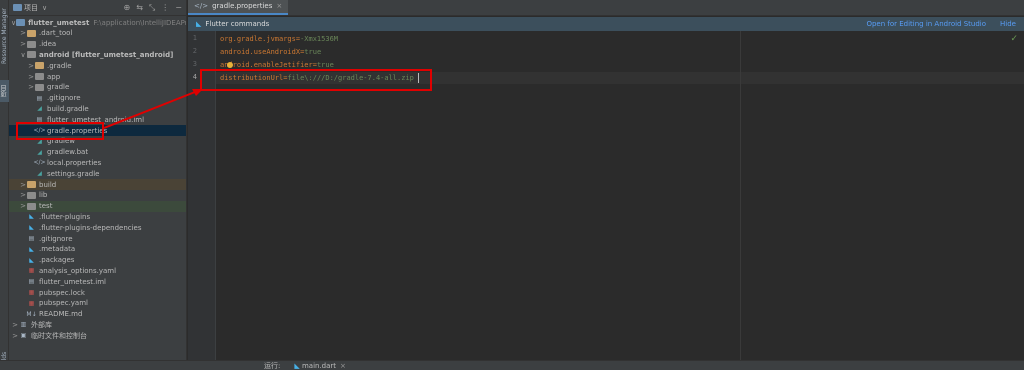 This screenshot has height=370, width=1024. What do you see at coordinates (260, 52) in the screenshot?
I see `property-key: android.useAndroidX` at bounding box center [260, 52].